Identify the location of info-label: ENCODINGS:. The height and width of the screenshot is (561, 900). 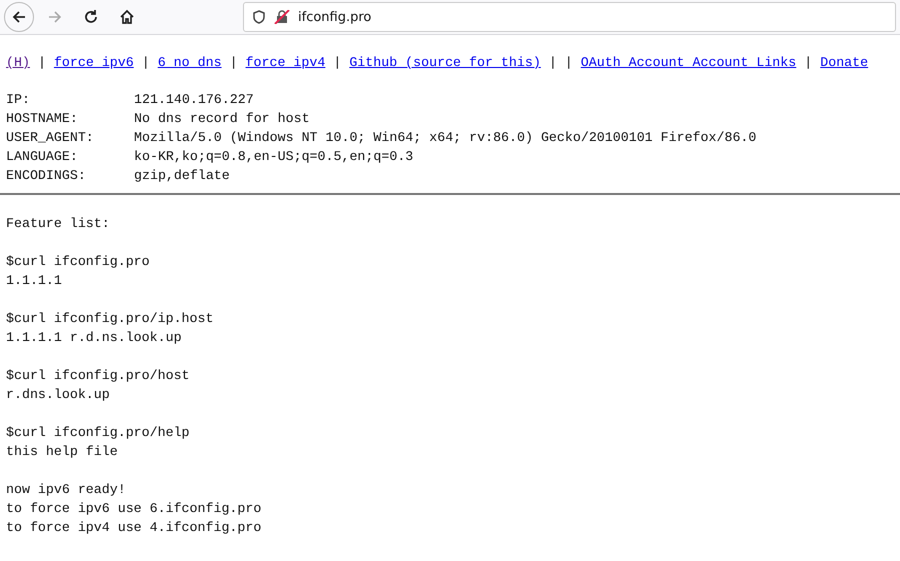
(46, 176).